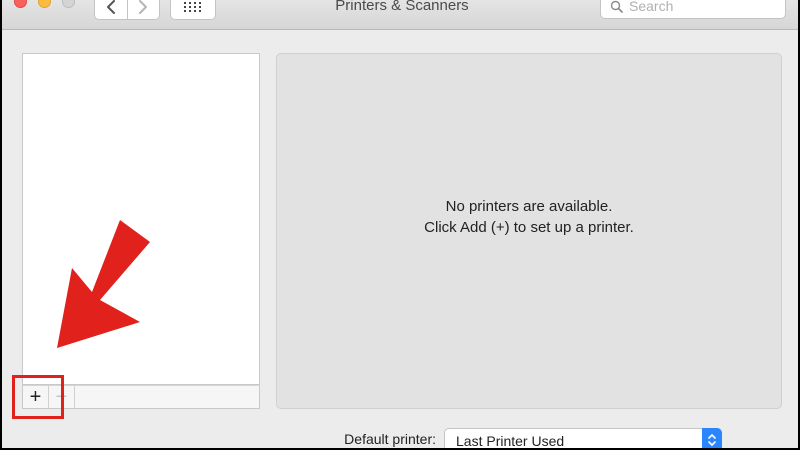  What do you see at coordinates (400, 15) in the screenshot?
I see `toolbar: Printers & Scanners` at bounding box center [400, 15].